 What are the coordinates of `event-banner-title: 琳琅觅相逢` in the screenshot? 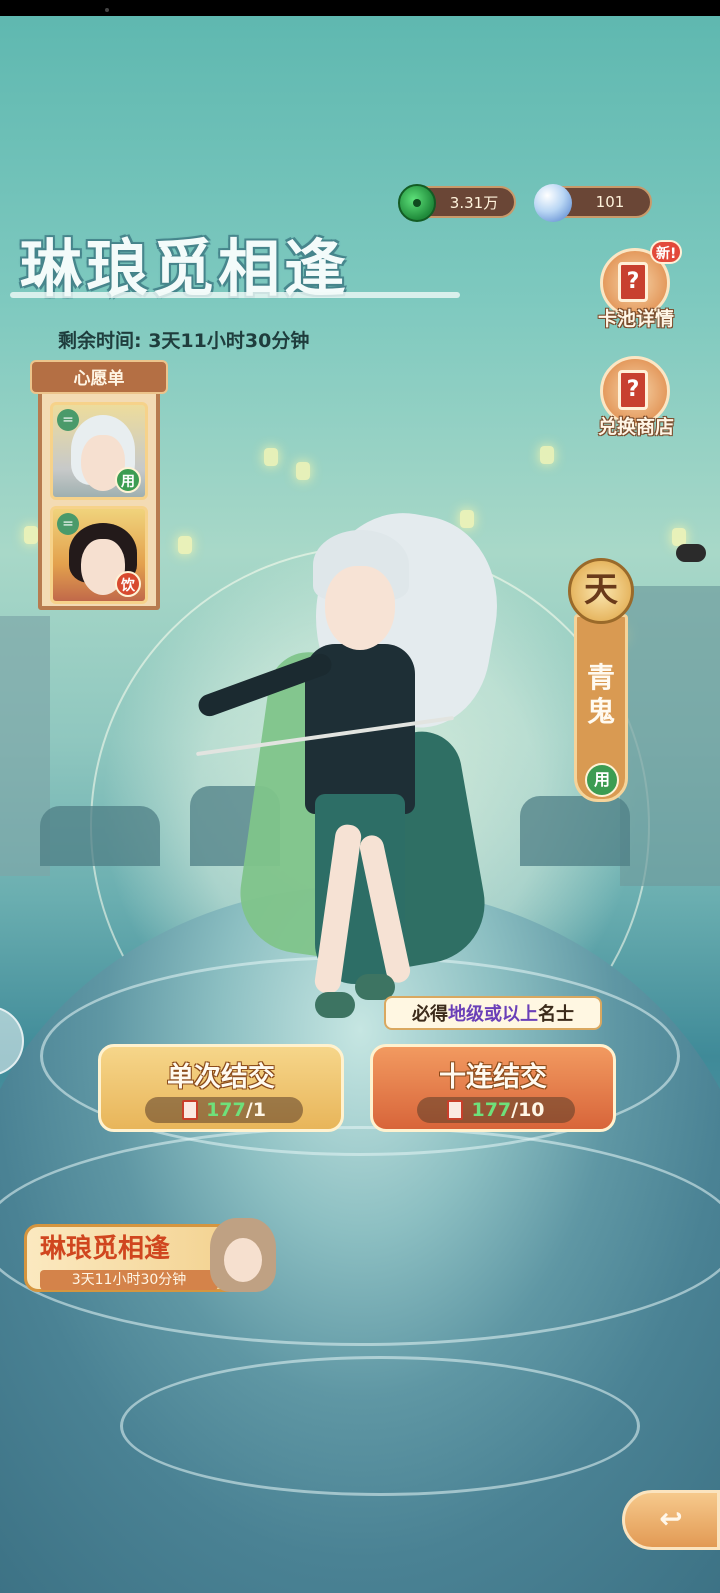 It's located at (105, 1249).